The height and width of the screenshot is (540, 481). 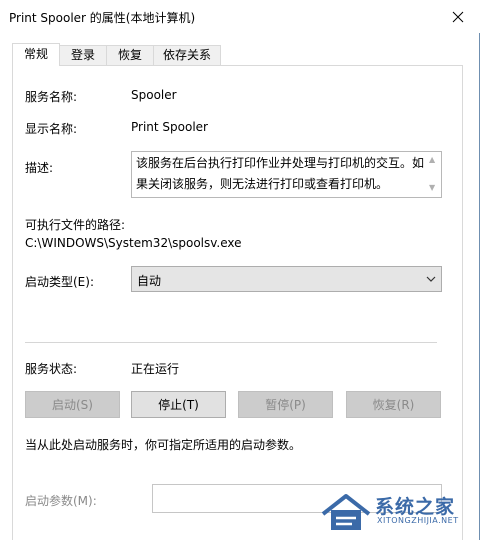 I want to click on description-scrollbar: ▲ ▼, so click(x=433, y=174).